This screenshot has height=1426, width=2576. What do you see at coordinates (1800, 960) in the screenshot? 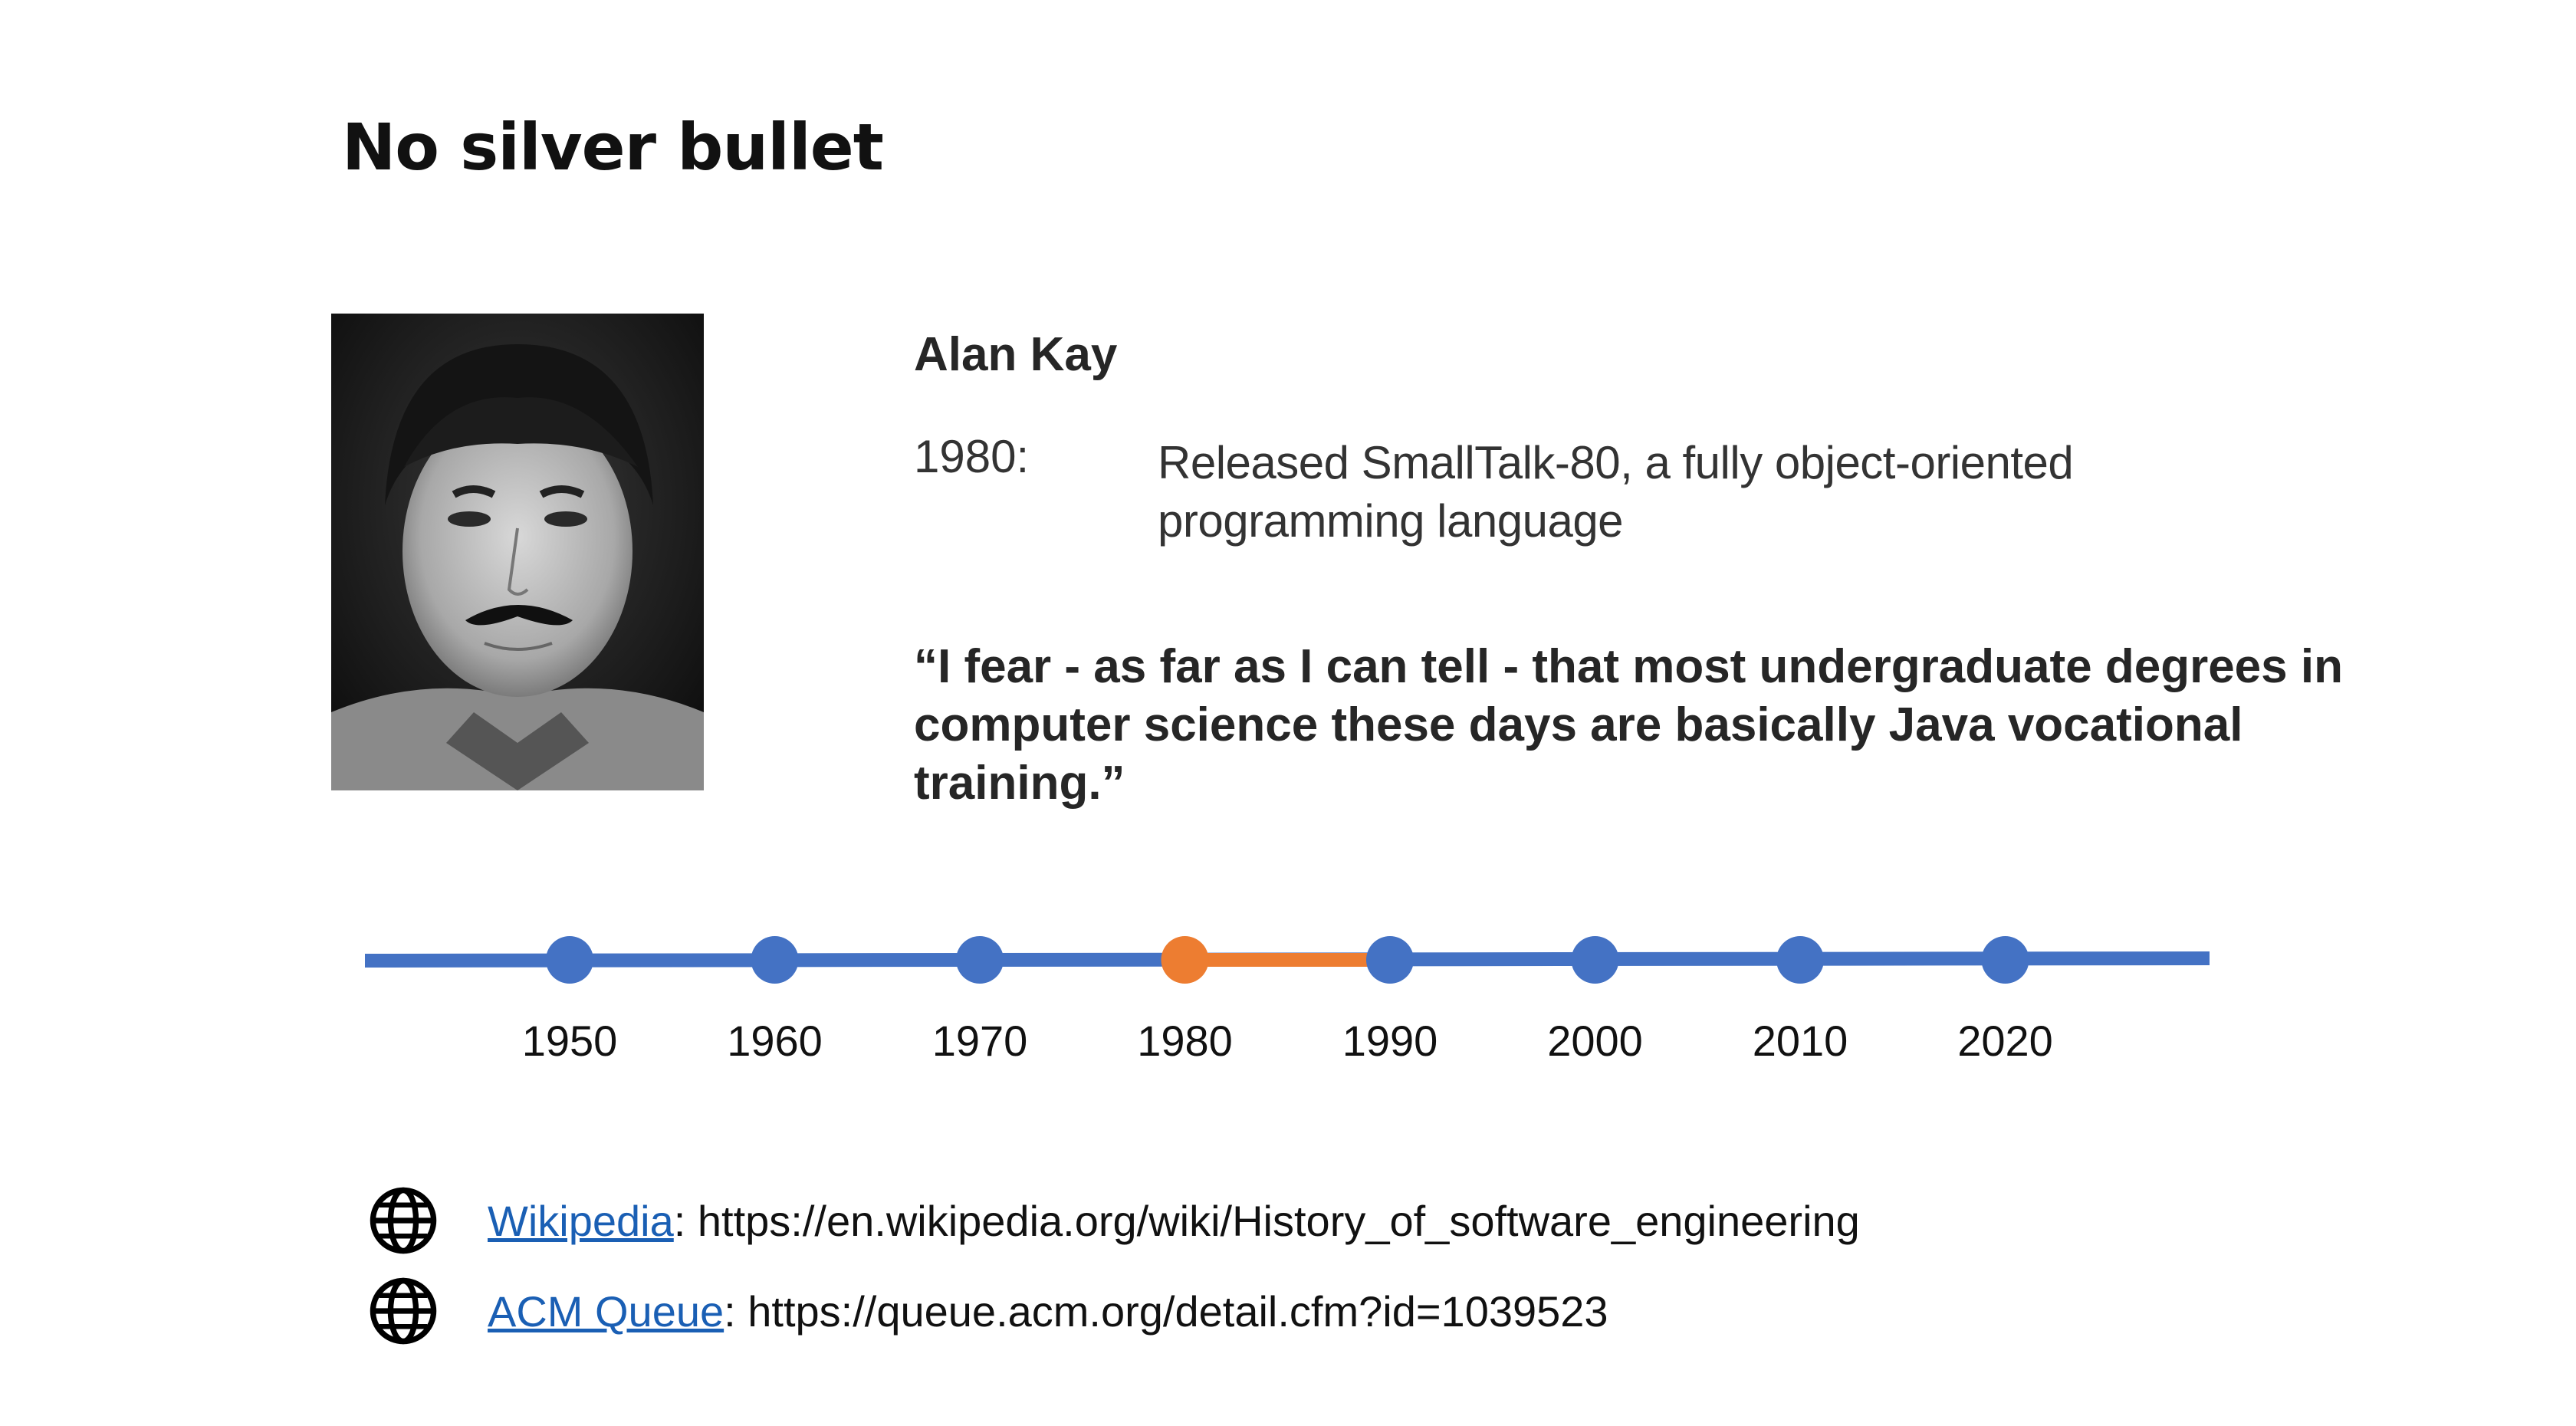
I see `timeline-dot-2010` at bounding box center [1800, 960].